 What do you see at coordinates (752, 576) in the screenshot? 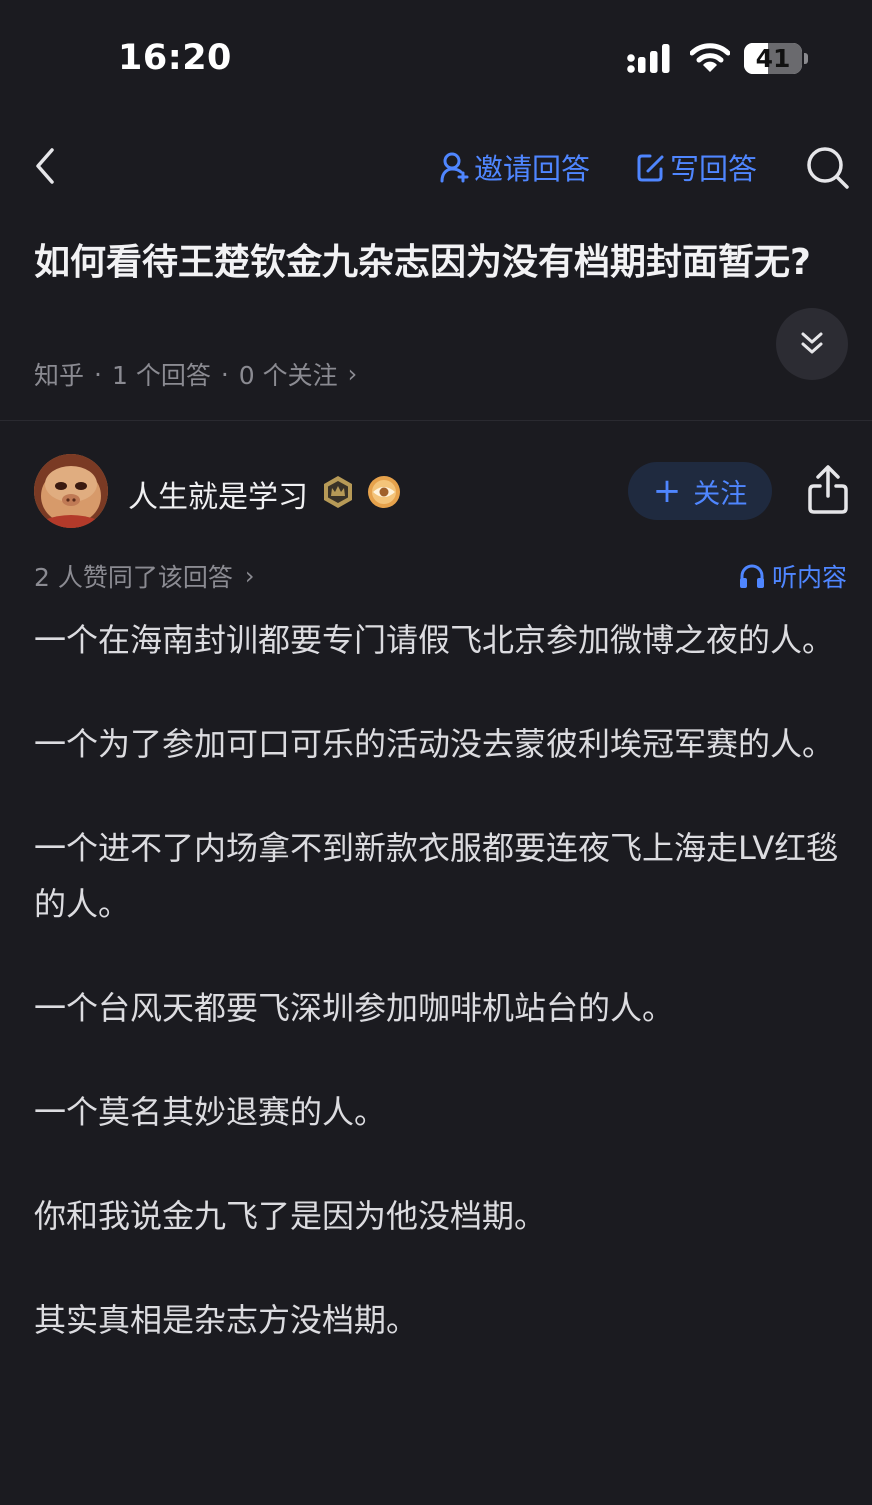
I see `headphones-icon` at bounding box center [752, 576].